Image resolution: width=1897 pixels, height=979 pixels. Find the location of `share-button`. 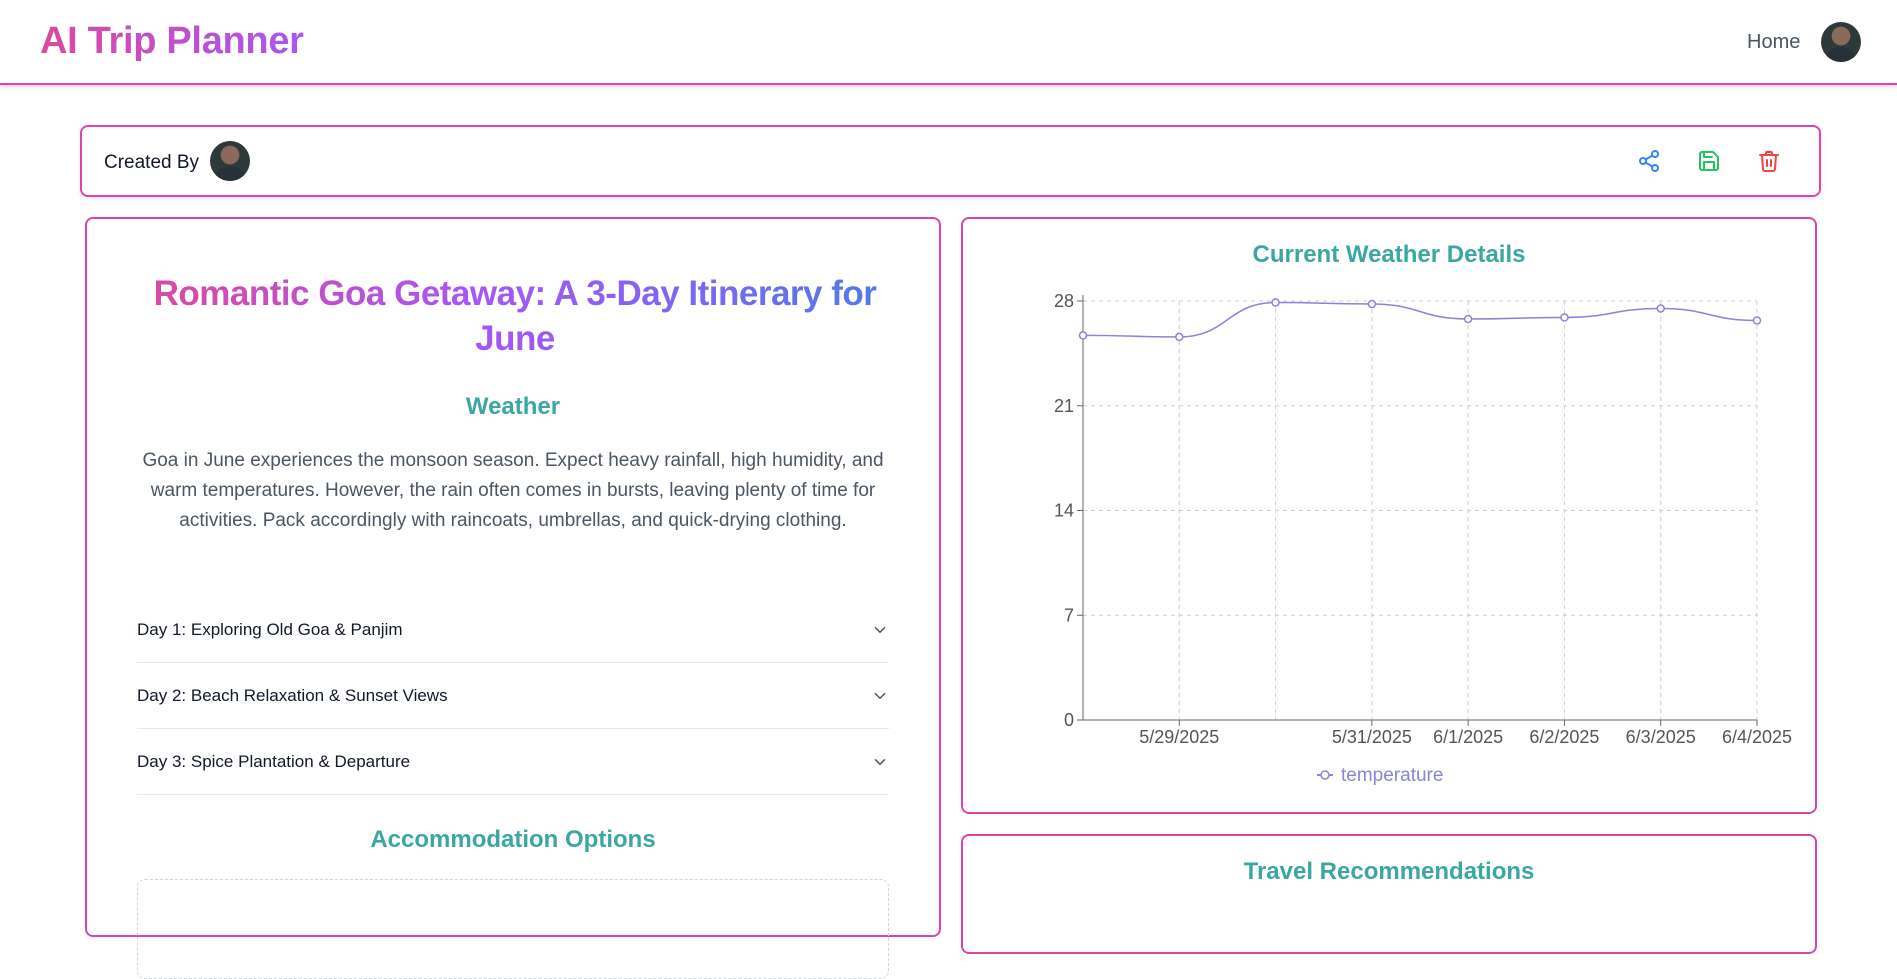

share-button is located at coordinates (1649, 161).